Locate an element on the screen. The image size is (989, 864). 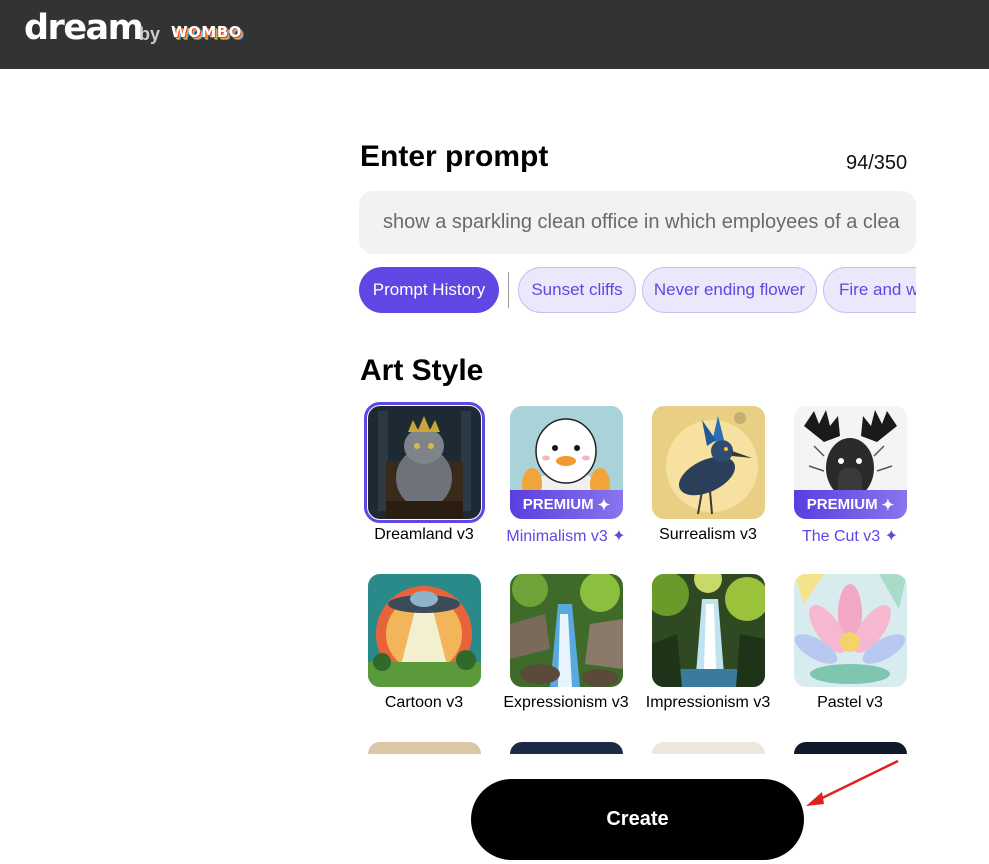
dreamland-thumbnail is located at coordinates (424, 462).